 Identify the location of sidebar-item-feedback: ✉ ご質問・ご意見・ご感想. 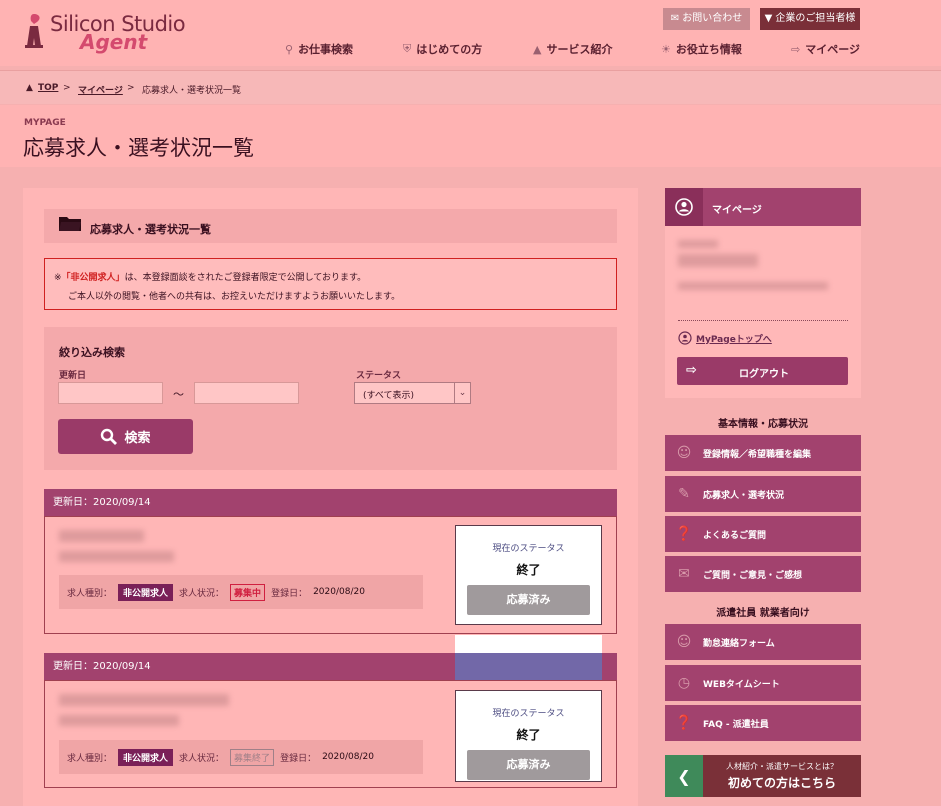
(763, 574).